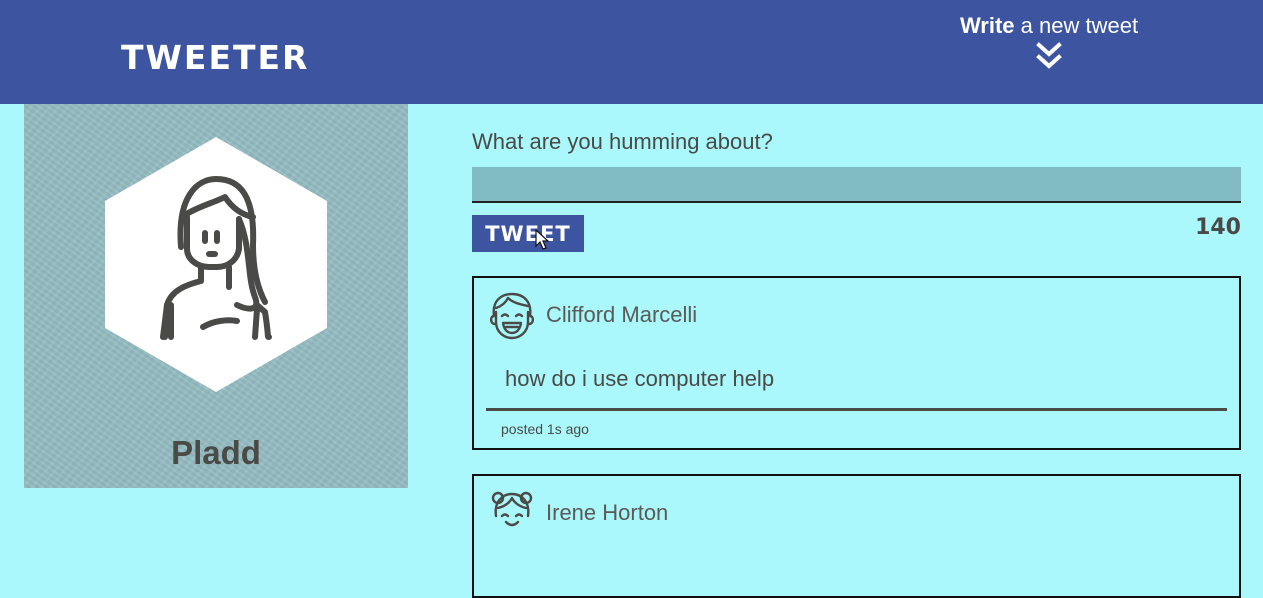 The image size is (1263, 598). I want to click on tweet-content: how do i use computer help, so click(640, 378).